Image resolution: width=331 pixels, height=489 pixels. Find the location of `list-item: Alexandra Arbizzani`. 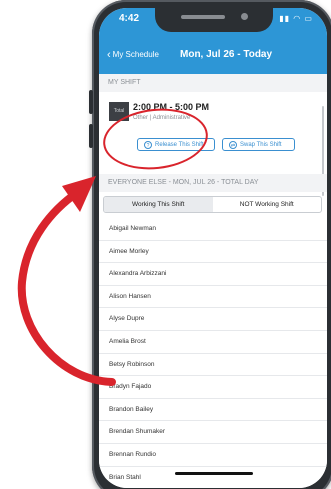

list-item: Alexandra Arbizzani is located at coordinates (213, 274).